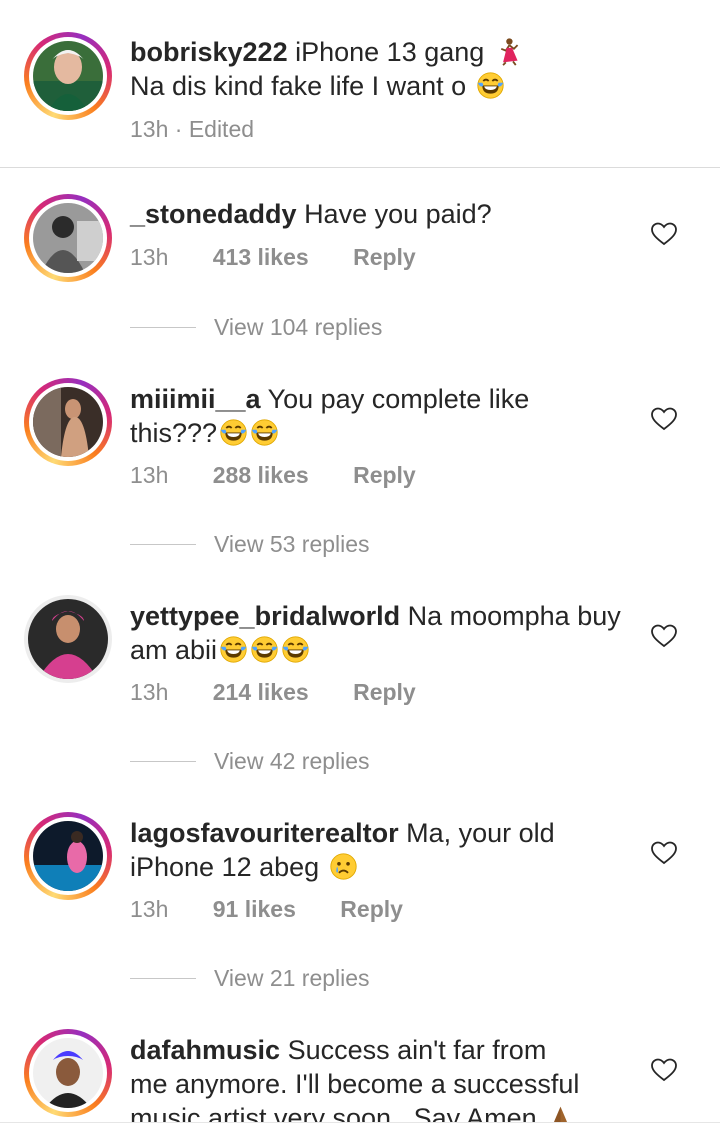 Image resolution: width=720 pixels, height=1135 pixels. What do you see at coordinates (213, 214) in the screenshot?
I see `comment-username: _stonedaddy` at bounding box center [213, 214].